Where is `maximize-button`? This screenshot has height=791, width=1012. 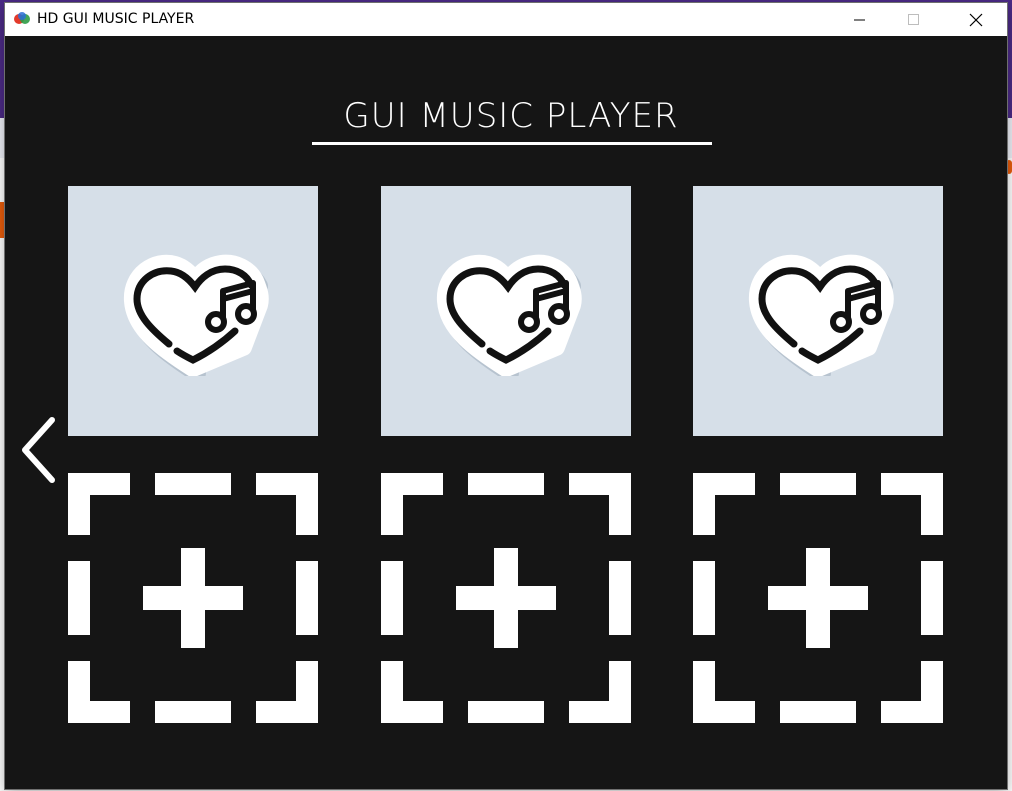
maximize-button is located at coordinates (914, 19).